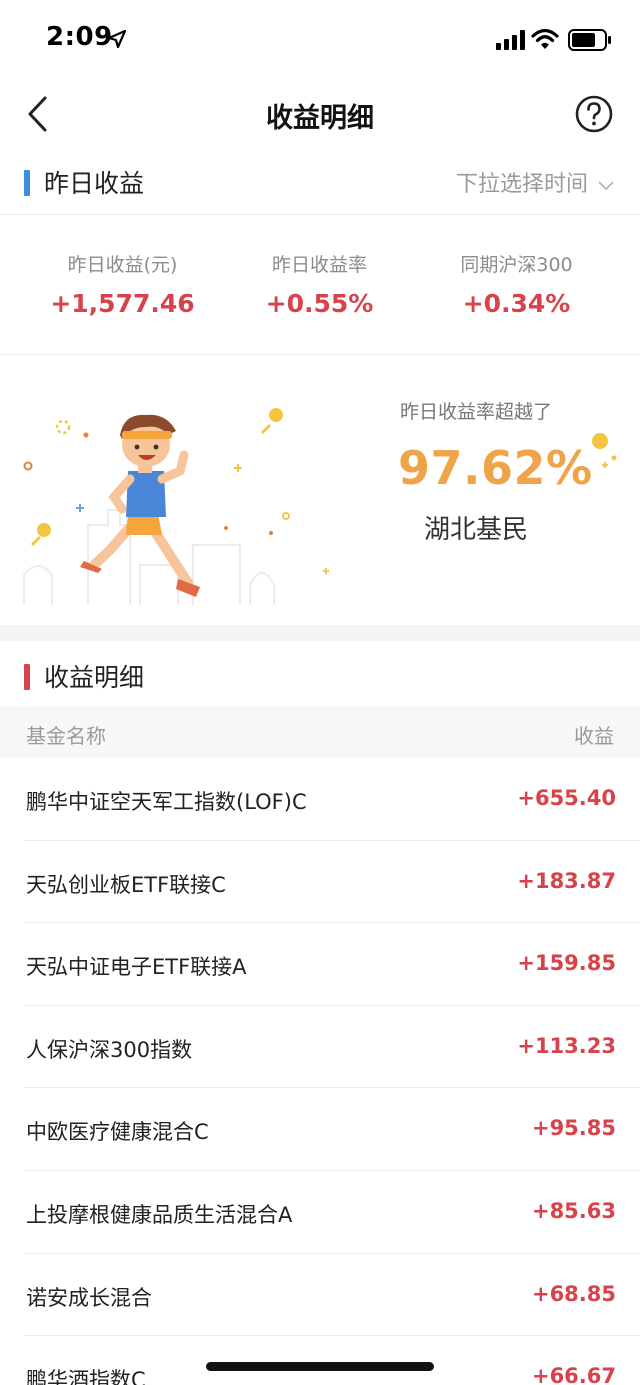 The width and height of the screenshot is (640, 1385). Describe the element at coordinates (566, 880) in the screenshot. I see `fund-gain: +183.87` at that location.